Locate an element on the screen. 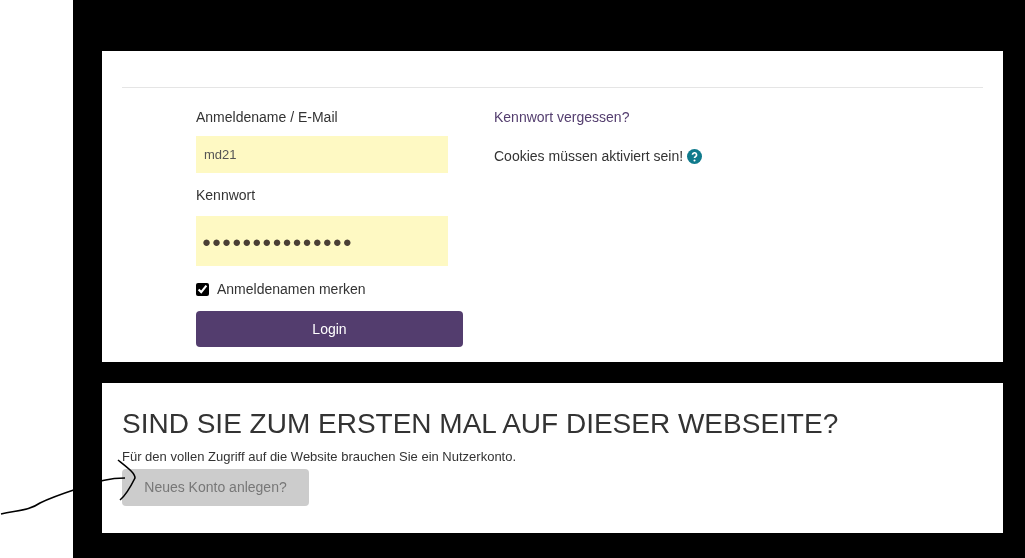 Image resolution: width=1025 pixels, height=558 pixels. signup-text: Für den vollen Zugriff auf die Website brauchen Sie ein Nutzerkonto. is located at coordinates (319, 457).